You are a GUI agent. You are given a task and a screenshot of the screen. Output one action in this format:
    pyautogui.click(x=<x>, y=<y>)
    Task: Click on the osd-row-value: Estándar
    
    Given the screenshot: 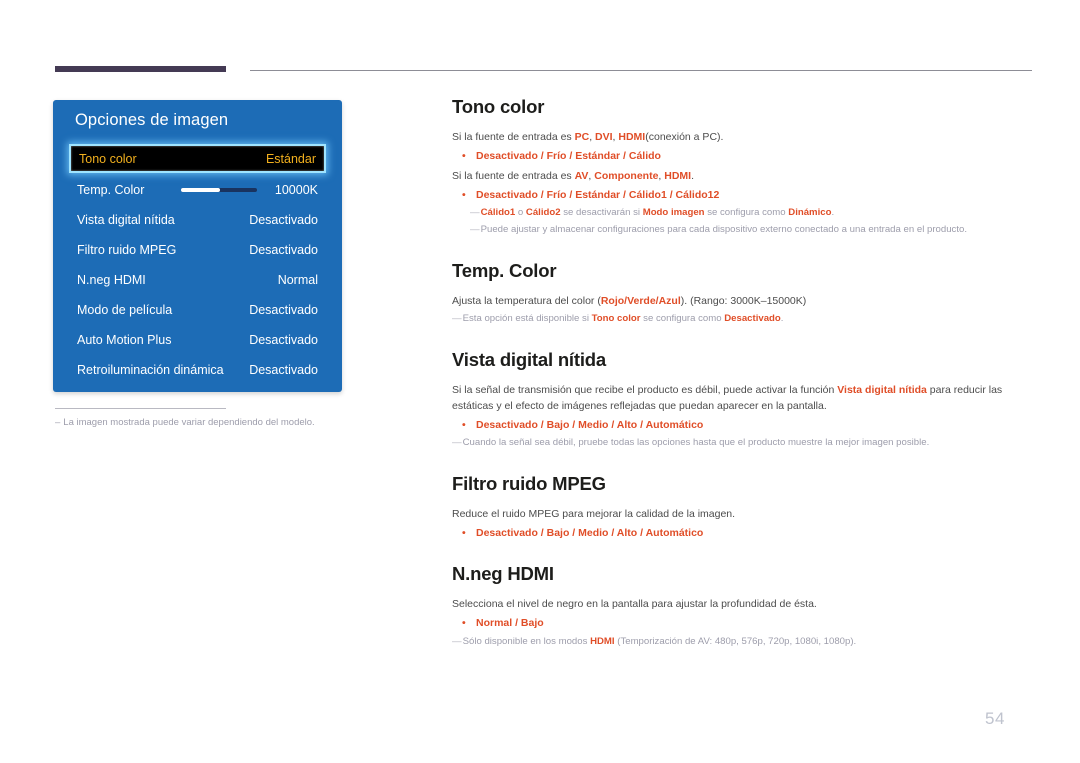 What is the action you would take?
    pyautogui.click(x=290, y=158)
    